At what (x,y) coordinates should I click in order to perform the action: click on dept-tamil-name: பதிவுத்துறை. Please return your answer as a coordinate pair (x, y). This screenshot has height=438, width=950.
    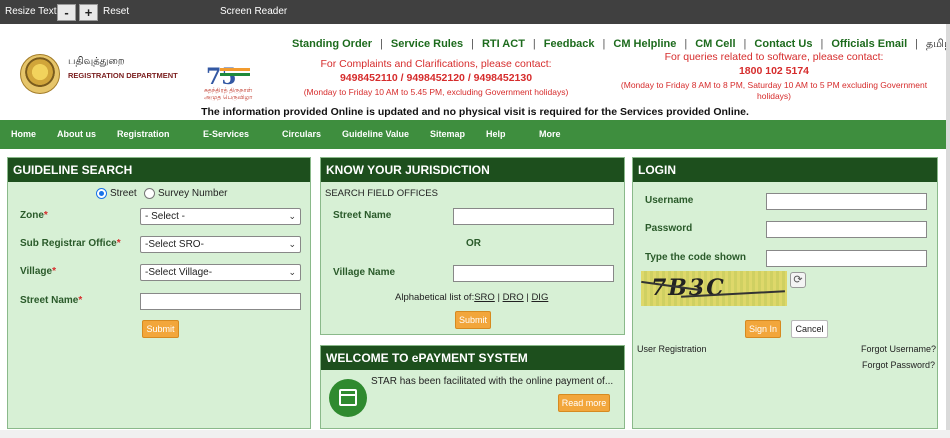
    Looking at the image, I should click on (96, 61).